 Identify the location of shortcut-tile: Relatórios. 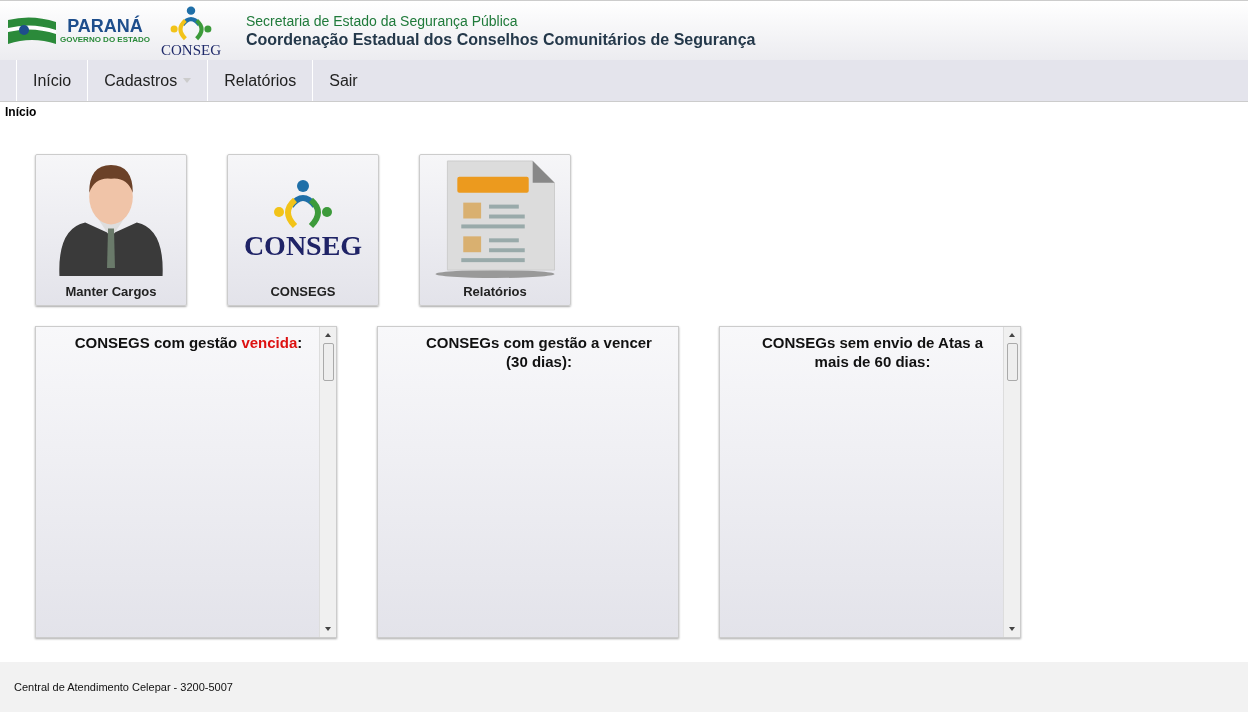
(495, 230).